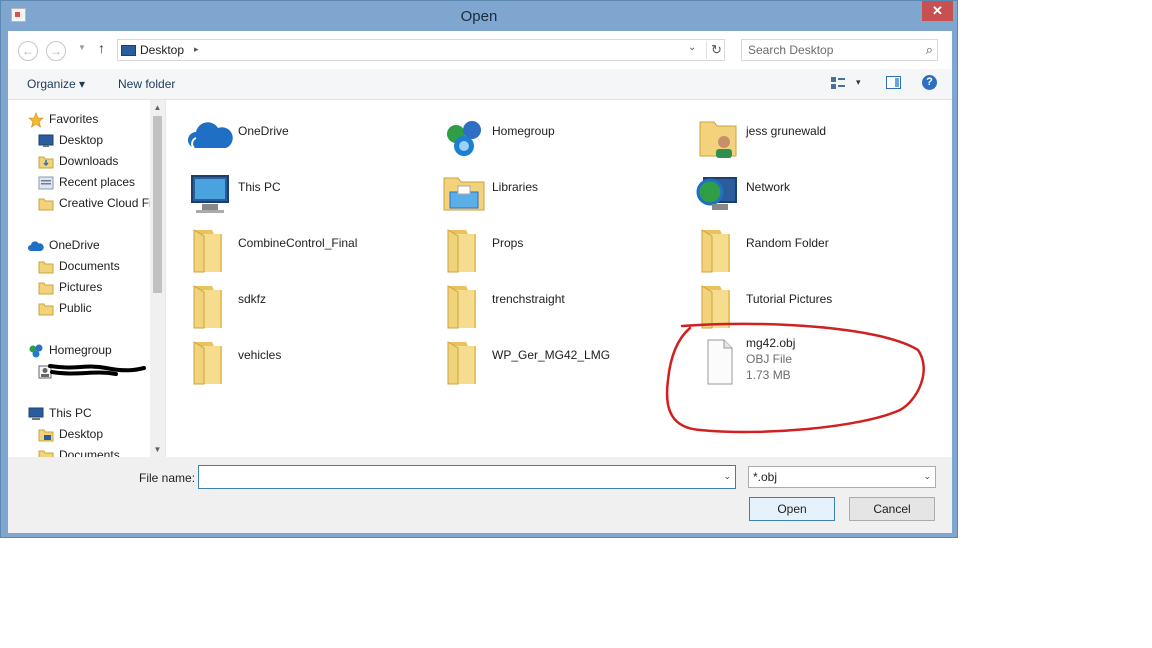  Describe the element at coordinates (467, 477) in the screenshot. I see `file-name-input: ⌄` at that location.